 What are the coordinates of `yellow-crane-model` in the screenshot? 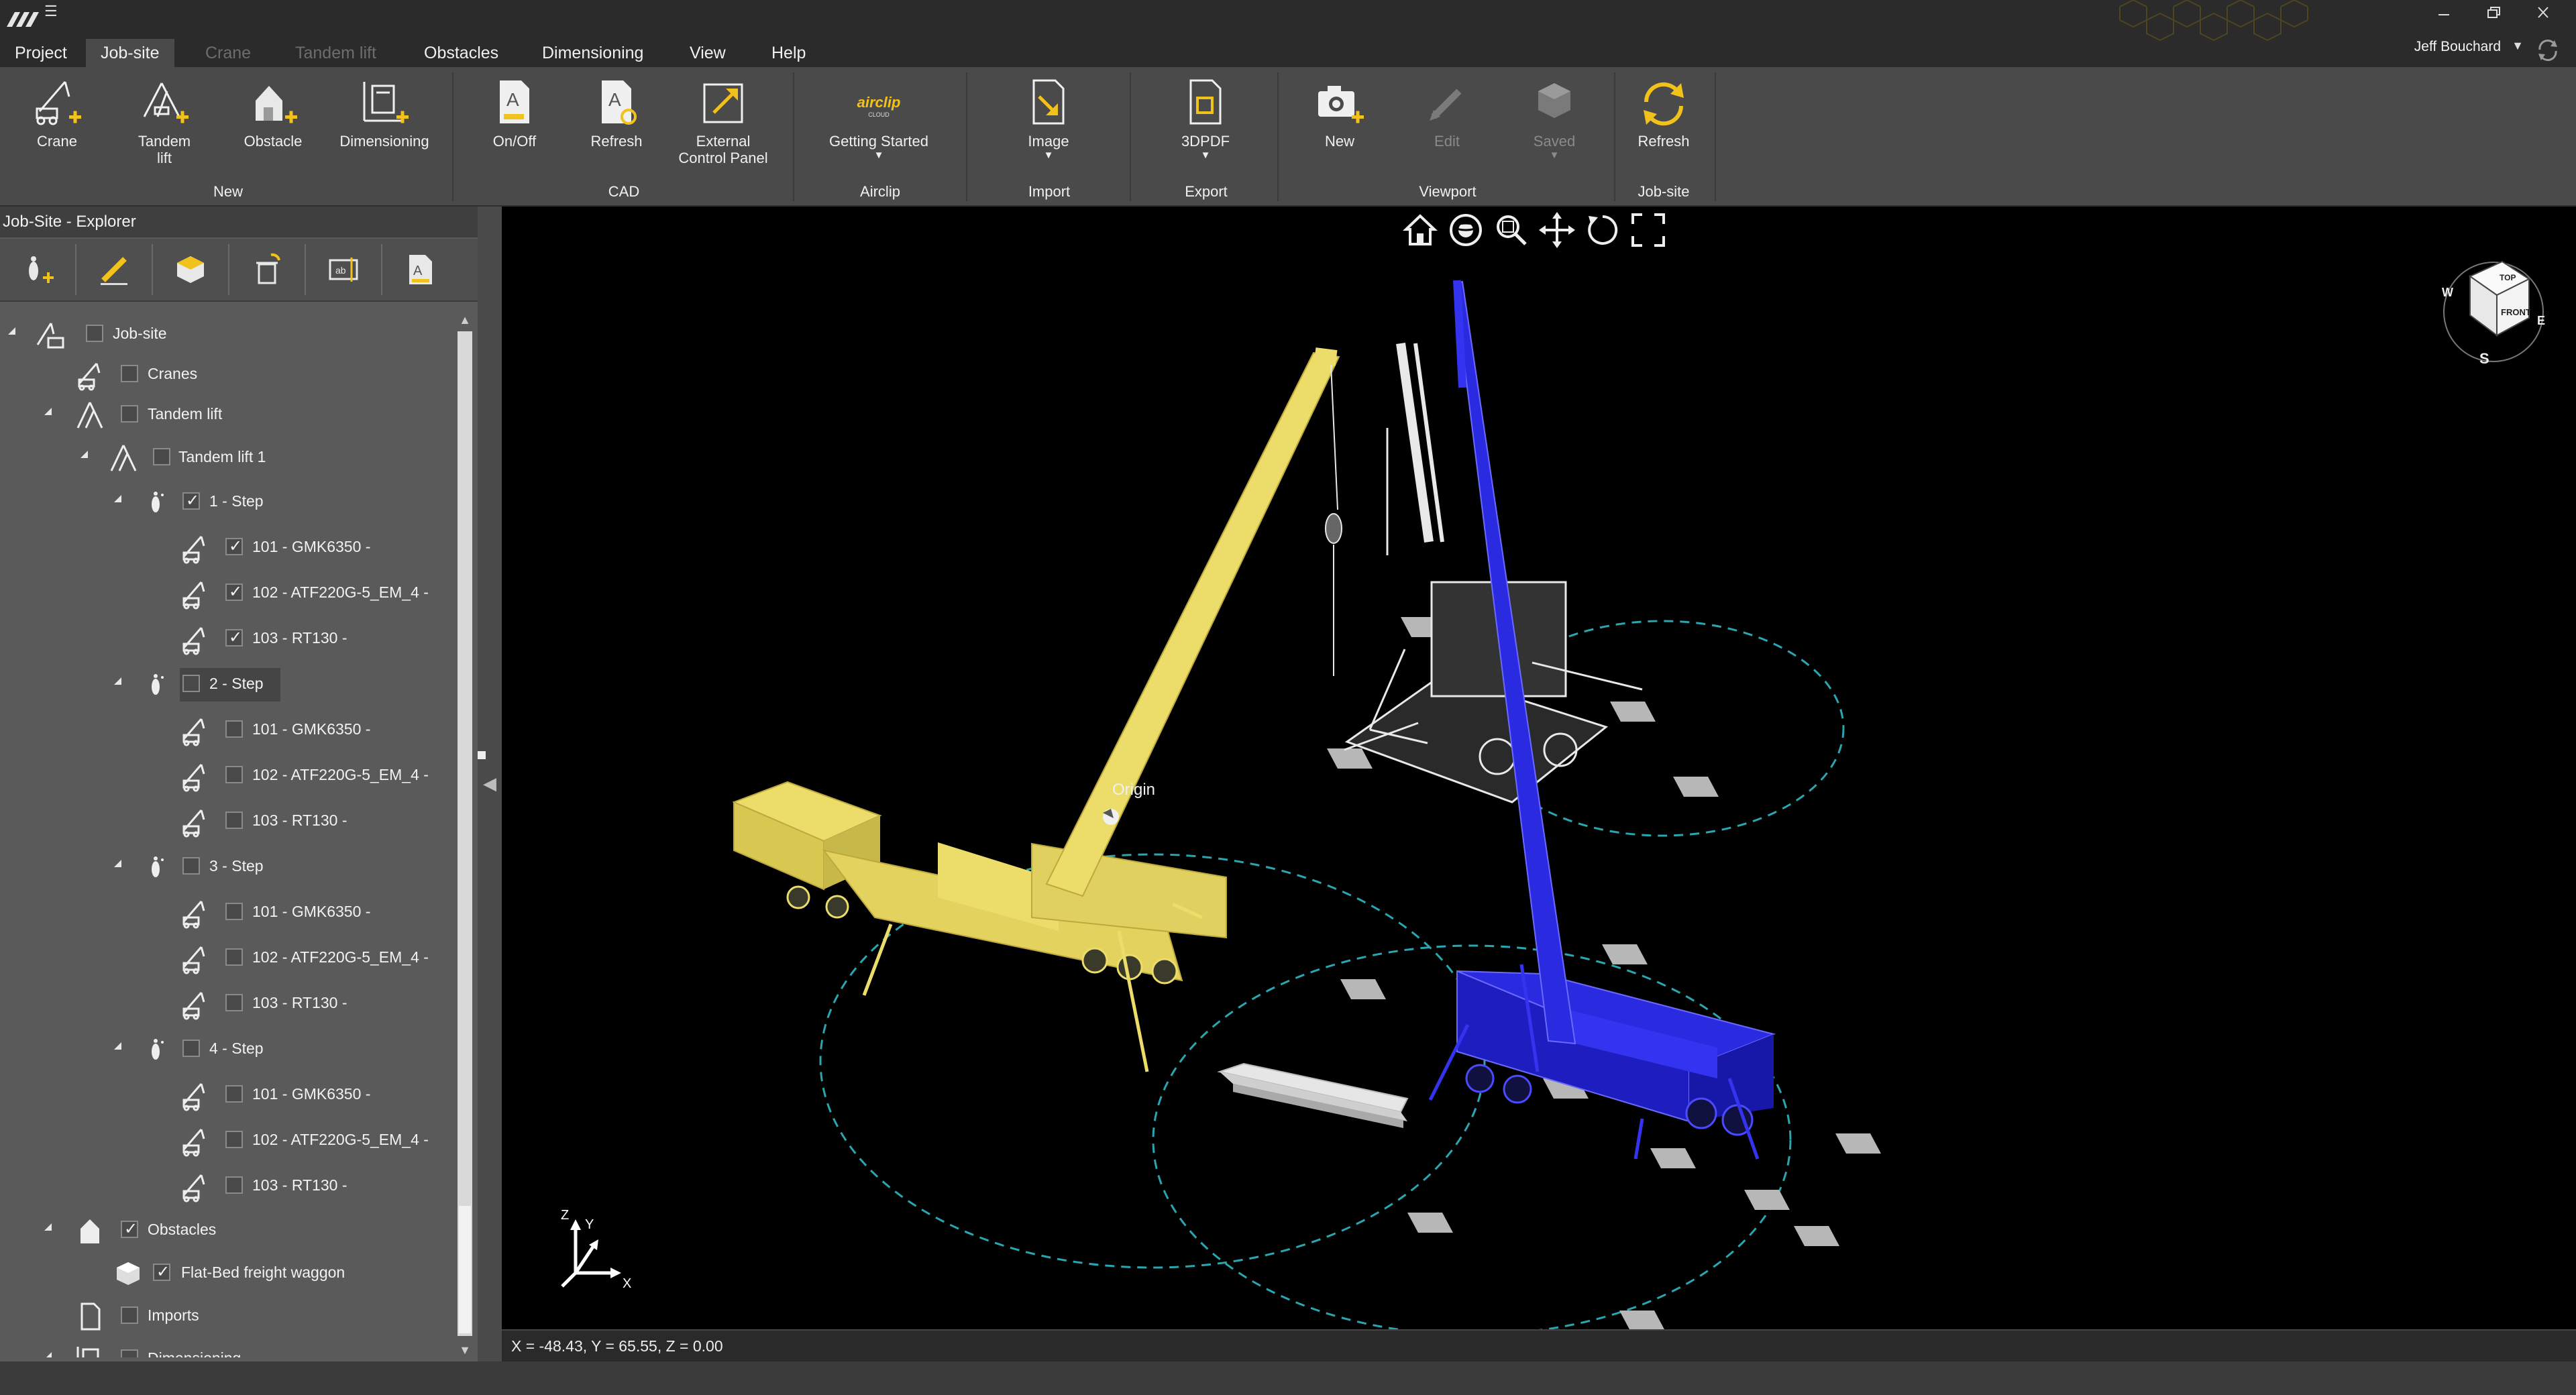 It's located at (1036, 709).